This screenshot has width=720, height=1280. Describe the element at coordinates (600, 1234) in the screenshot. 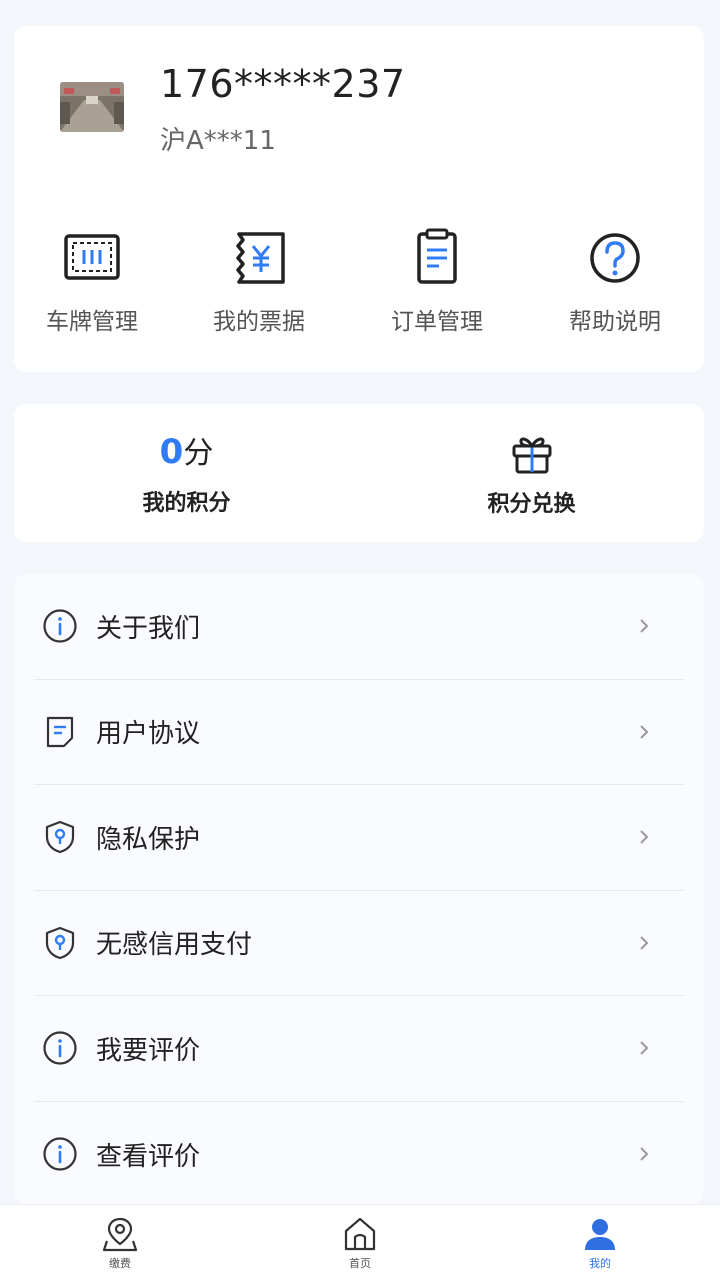

I see `user-icon` at that location.